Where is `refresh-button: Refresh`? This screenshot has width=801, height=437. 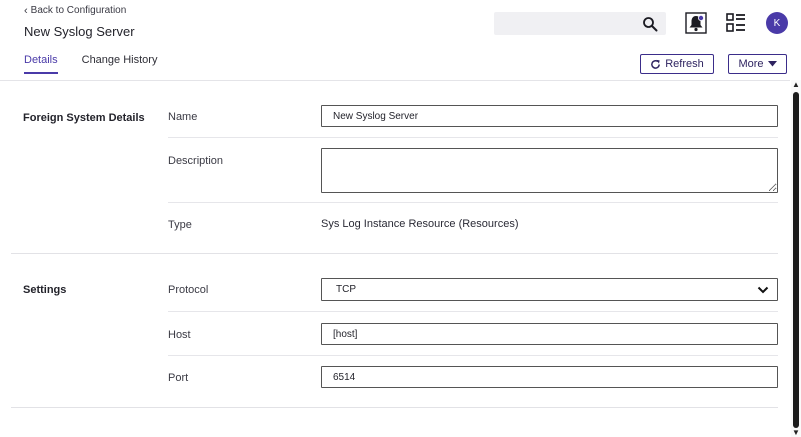
refresh-button: Refresh is located at coordinates (677, 64).